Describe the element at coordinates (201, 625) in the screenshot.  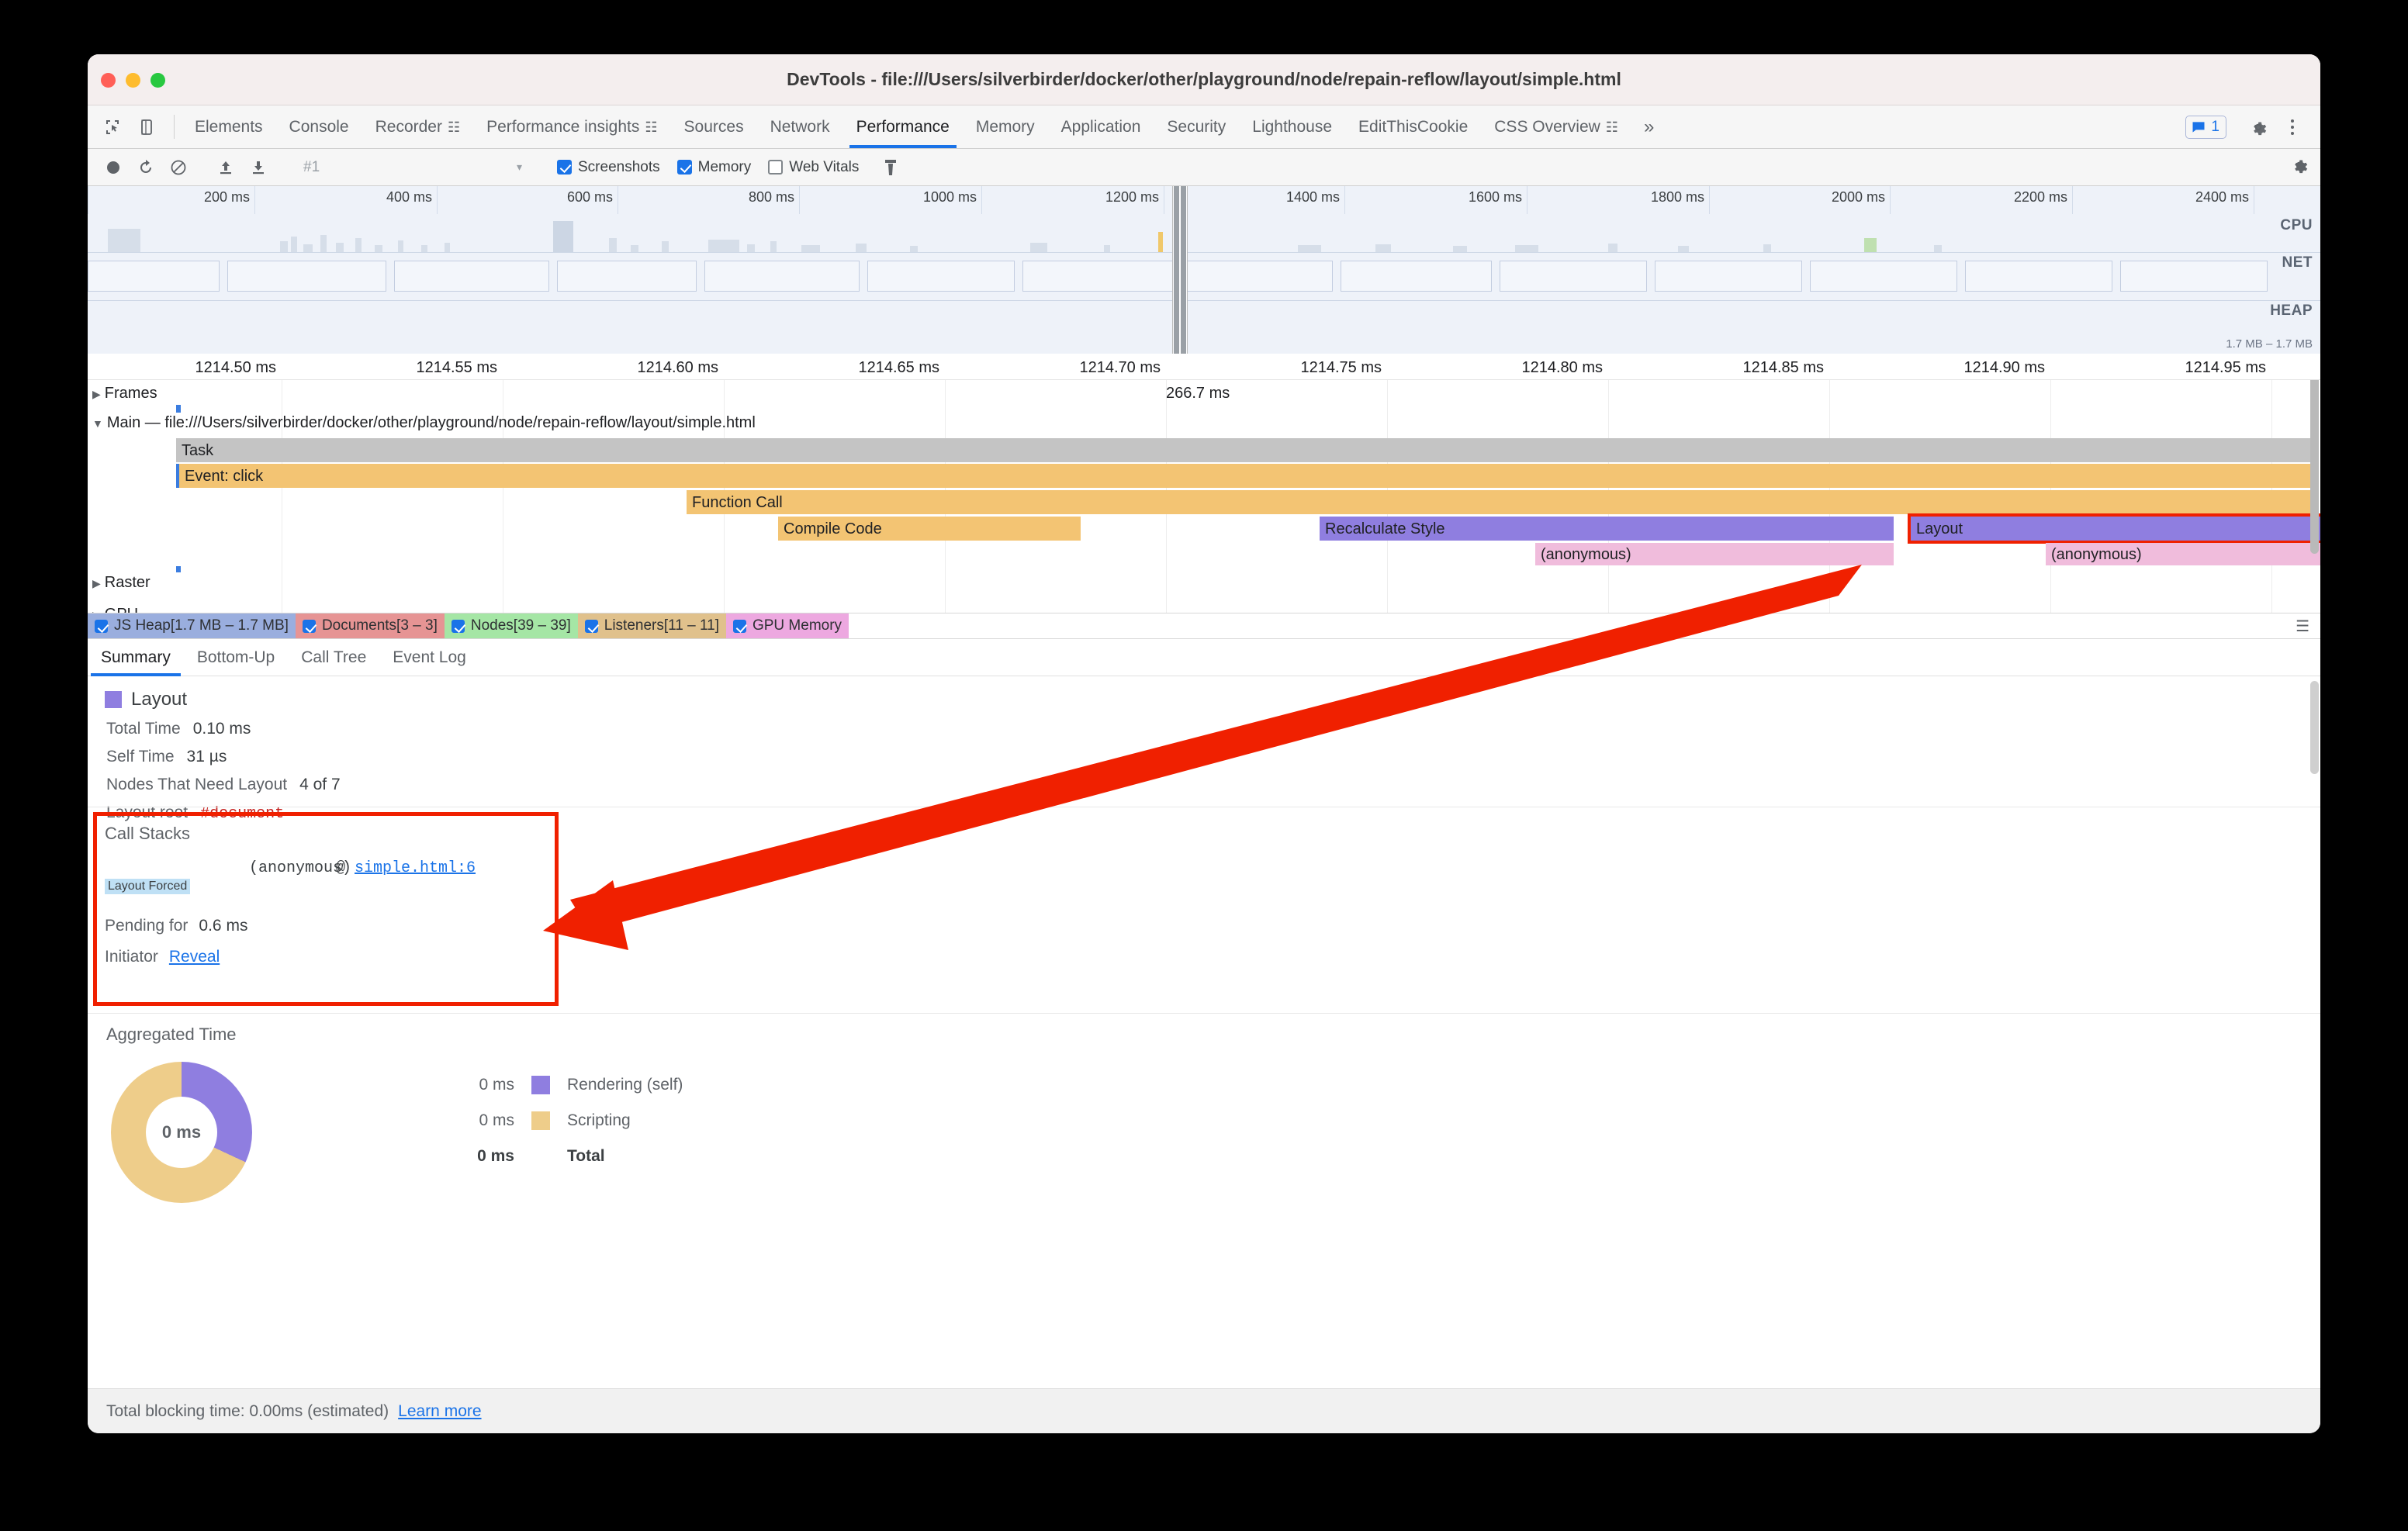
I see `counter-label: JS Heap[1.7 MB – 1.7 MB]` at that location.